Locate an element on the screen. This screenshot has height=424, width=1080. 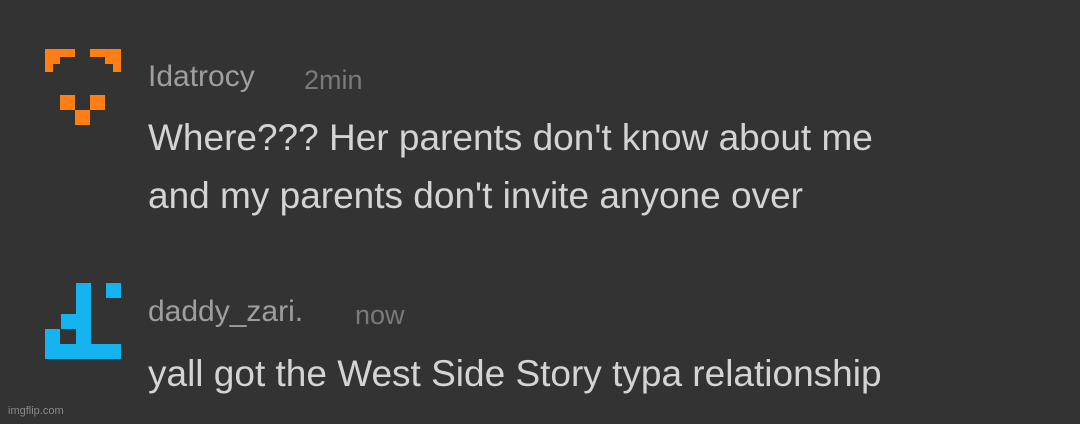
comment-username: daddy_zari. is located at coordinates (225, 312).